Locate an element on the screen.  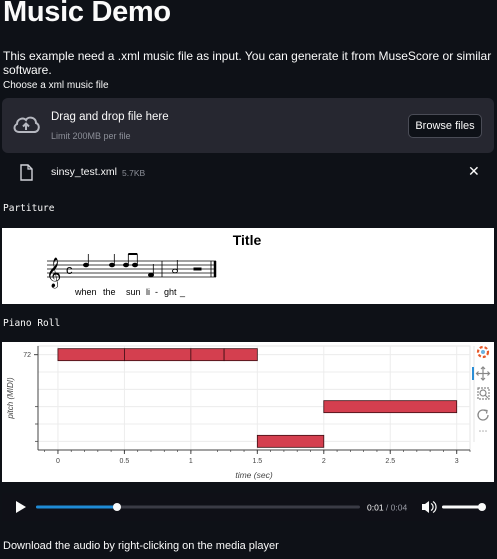
remove-file-button: ✕ is located at coordinates (474, 171).